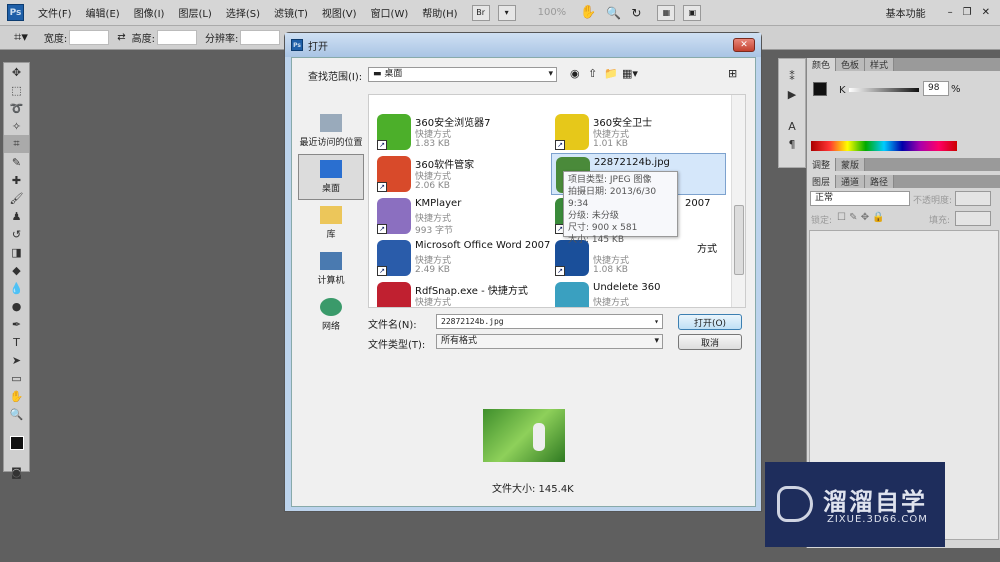  What do you see at coordinates (16, 360) in the screenshot?
I see `path-select-icon: ➤` at bounding box center [16, 360].